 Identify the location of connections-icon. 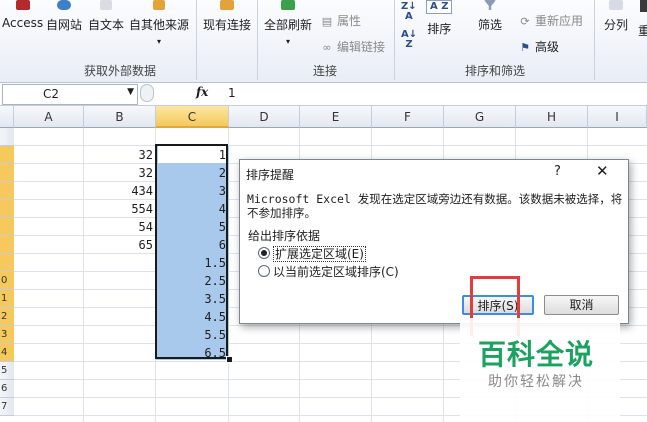
(227, 5).